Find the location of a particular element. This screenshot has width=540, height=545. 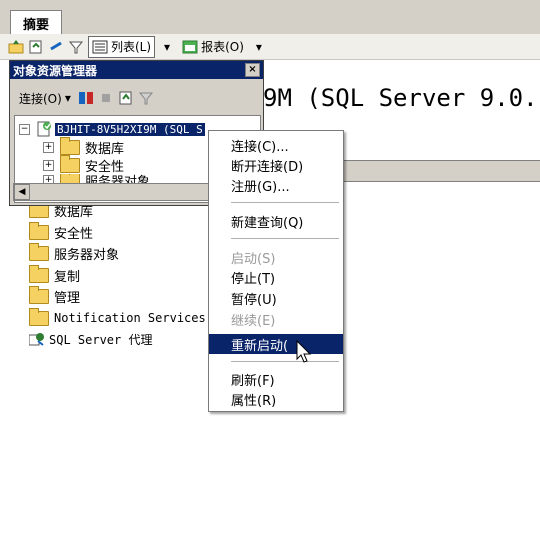

tab-strip is located at coordinates (270, 21).